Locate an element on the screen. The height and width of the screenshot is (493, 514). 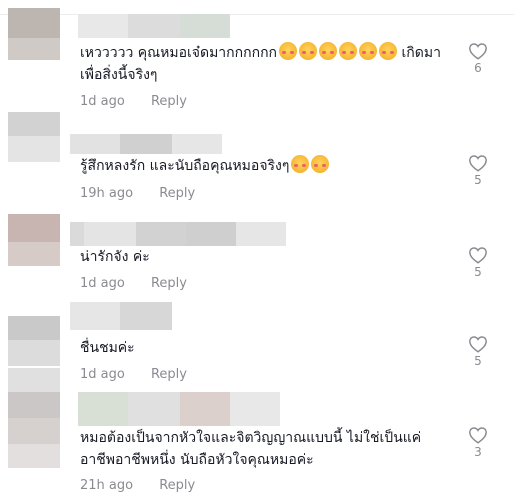
like-button: 3 is located at coordinates (478, 442).